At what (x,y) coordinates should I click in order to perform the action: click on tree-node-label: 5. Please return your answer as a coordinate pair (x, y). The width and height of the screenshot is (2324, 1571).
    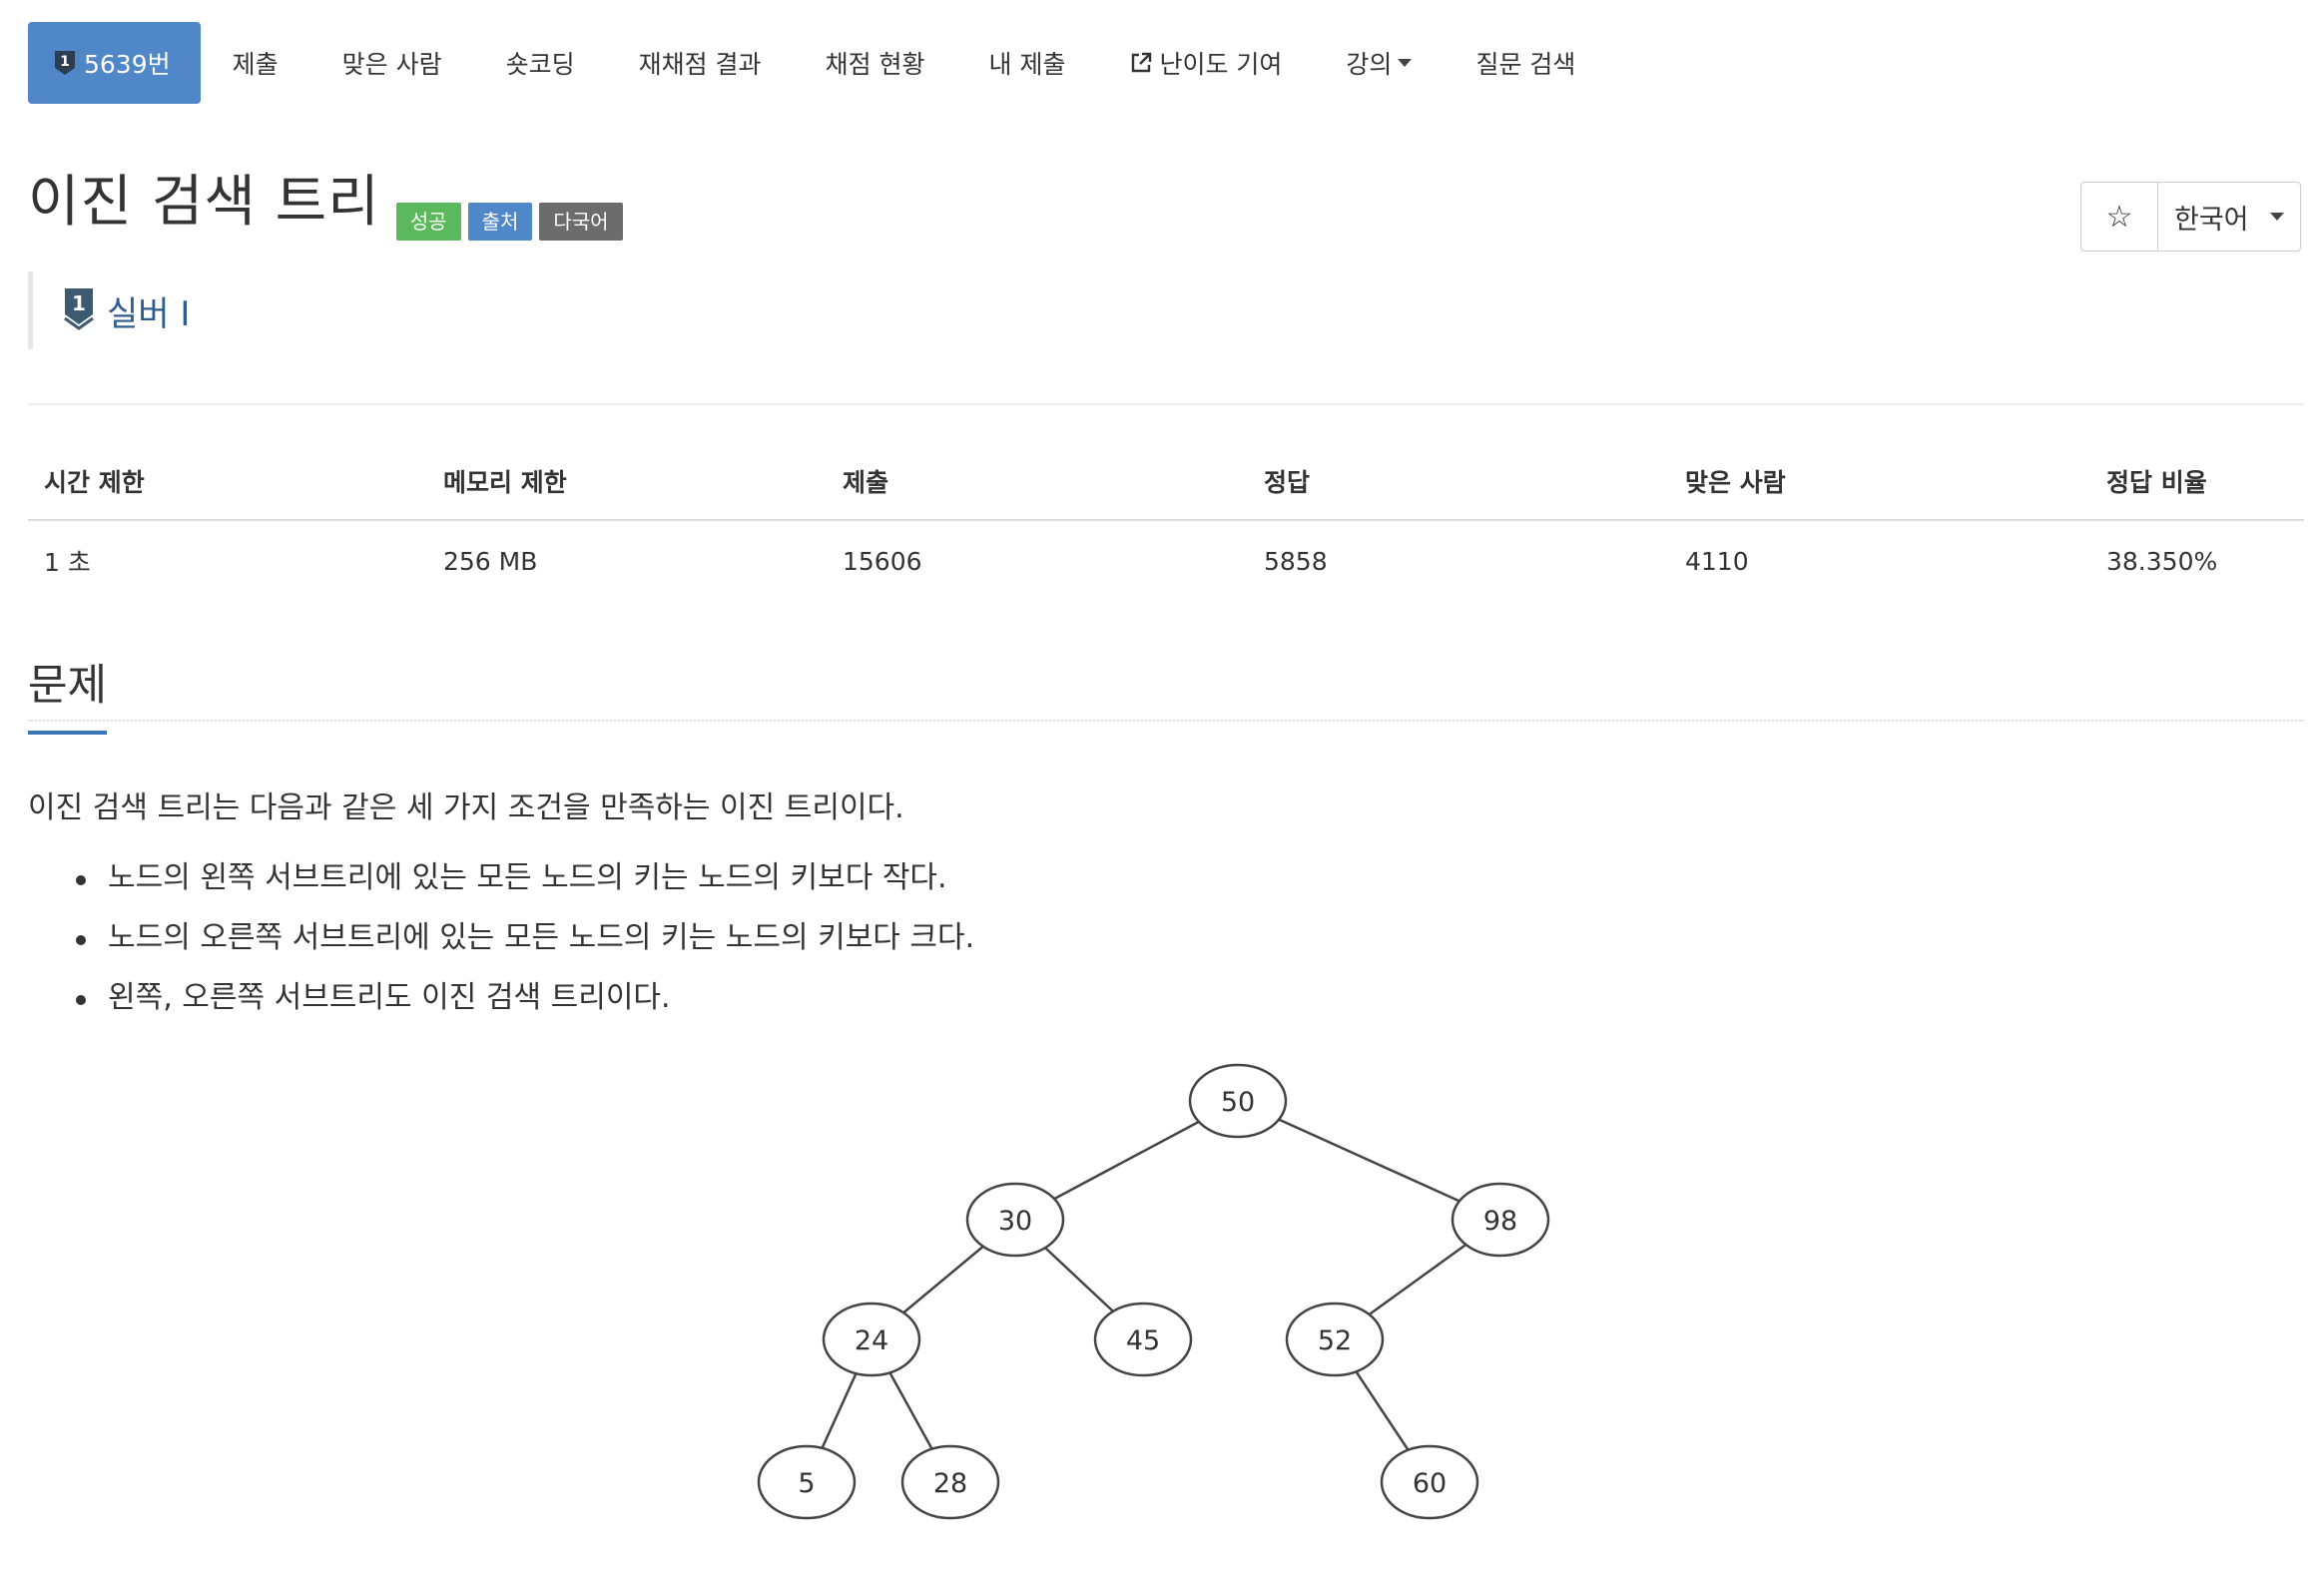
    Looking at the image, I should click on (807, 1484).